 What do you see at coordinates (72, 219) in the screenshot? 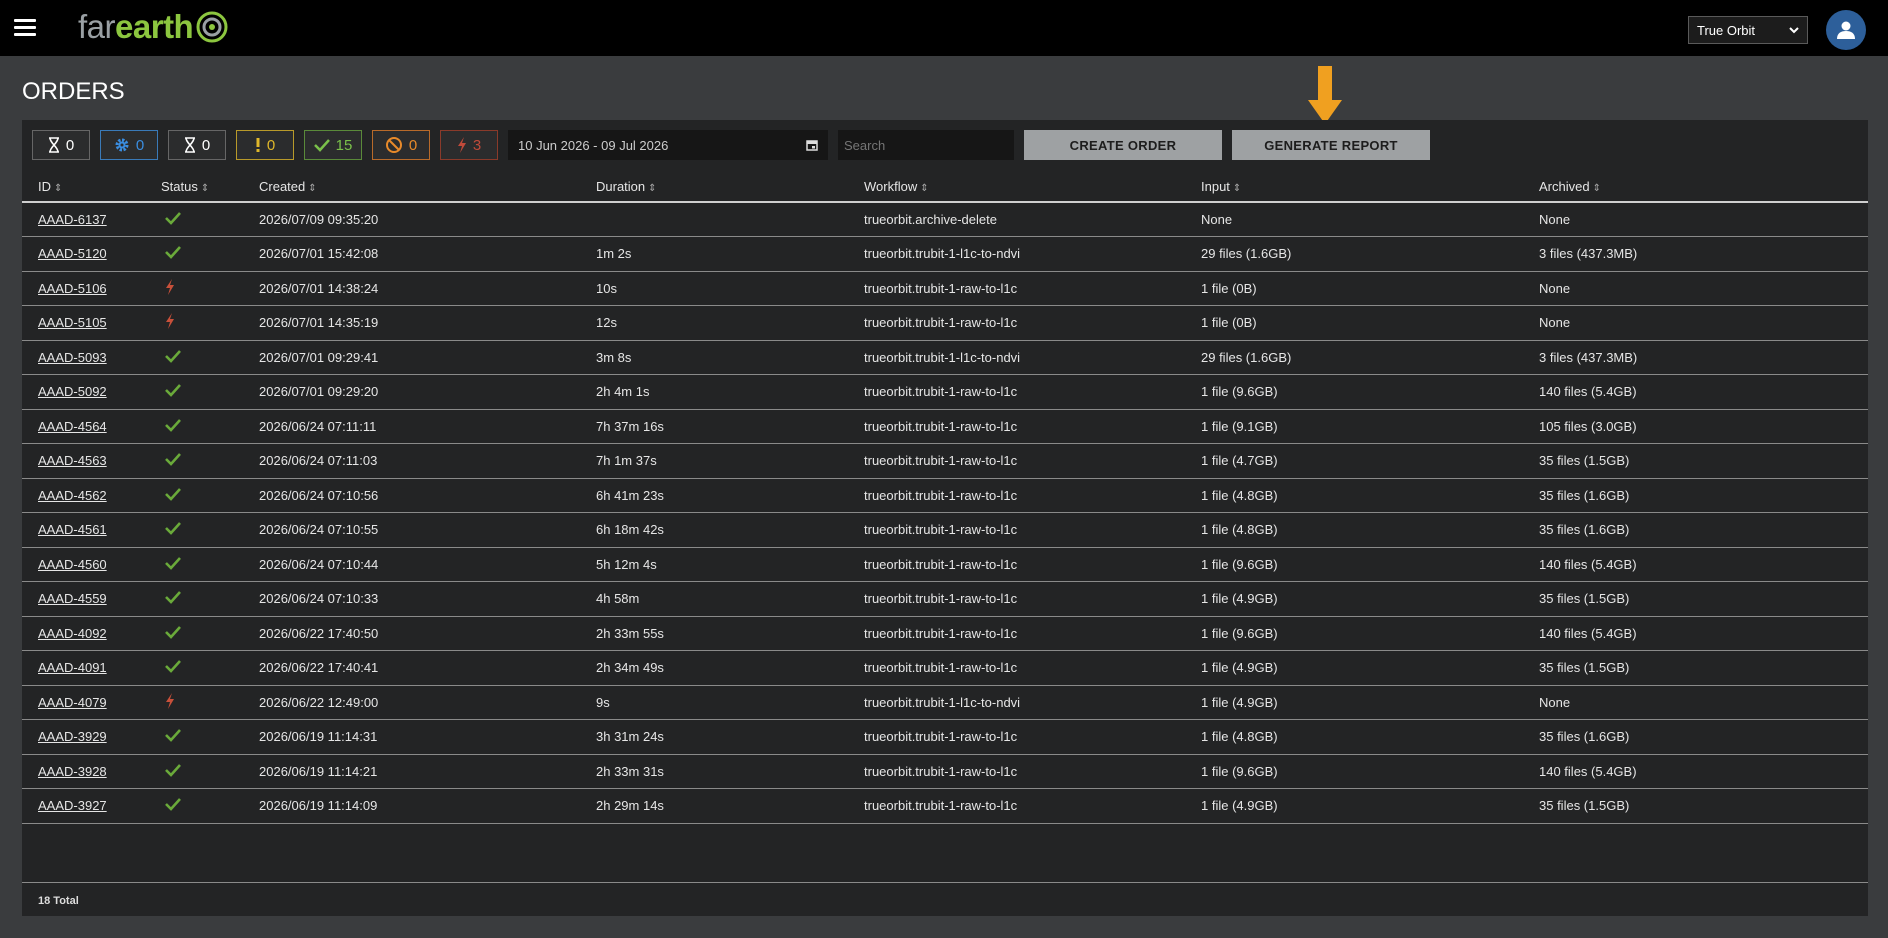
I see `order-id-link: AAAD-6137` at bounding box center [72, 219].